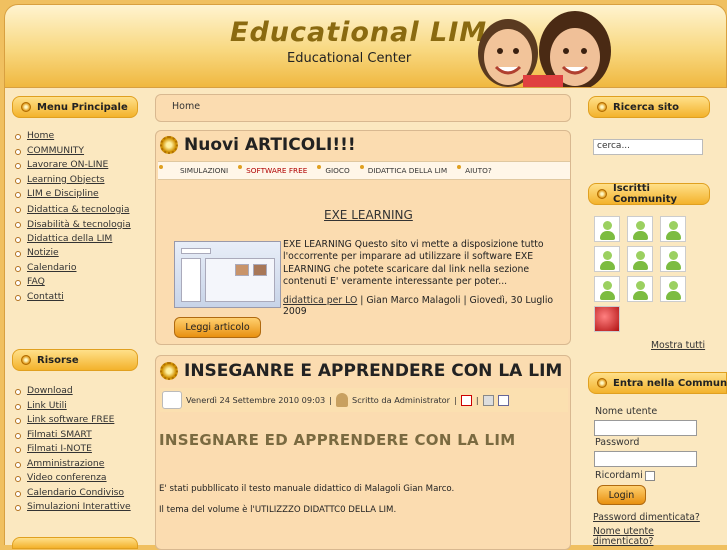  I want to click on menu-link-contatti: Contatti, so click(45, 296).